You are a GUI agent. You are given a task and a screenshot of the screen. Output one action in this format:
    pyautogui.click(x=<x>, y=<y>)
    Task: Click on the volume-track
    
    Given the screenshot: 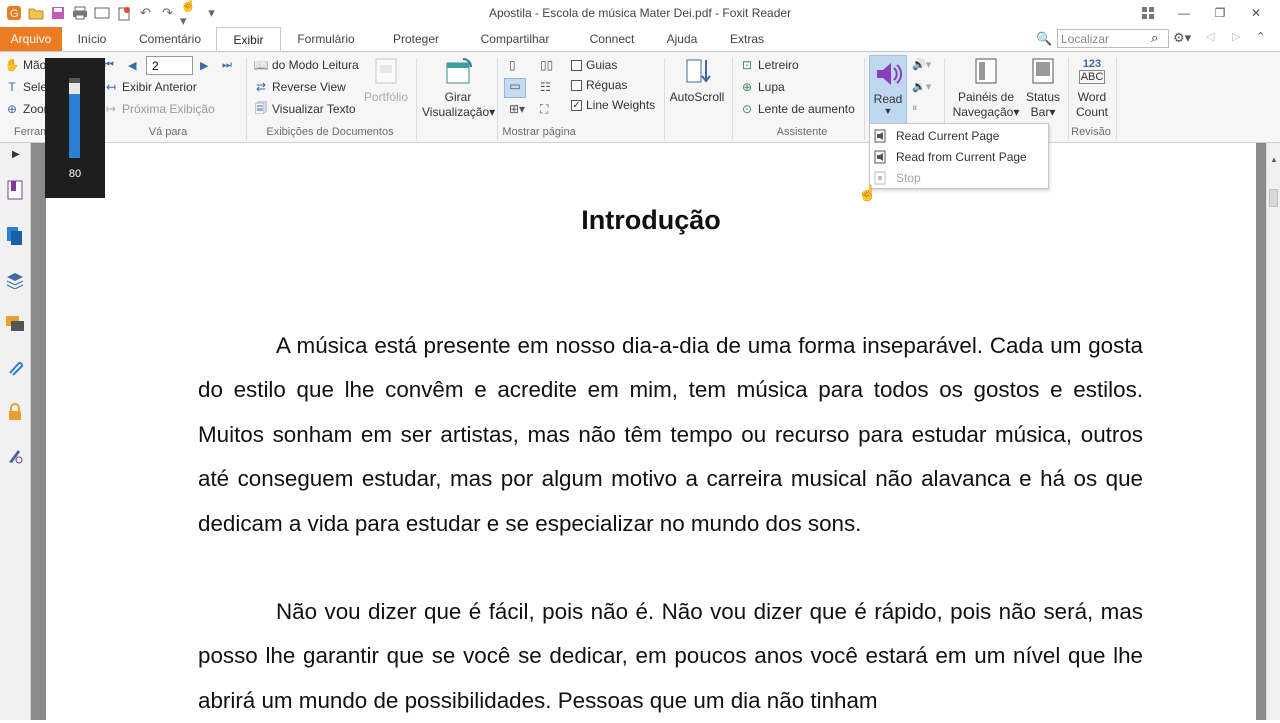 What is the action you would take?
    pyautogui.click(x=74, y=118)
    